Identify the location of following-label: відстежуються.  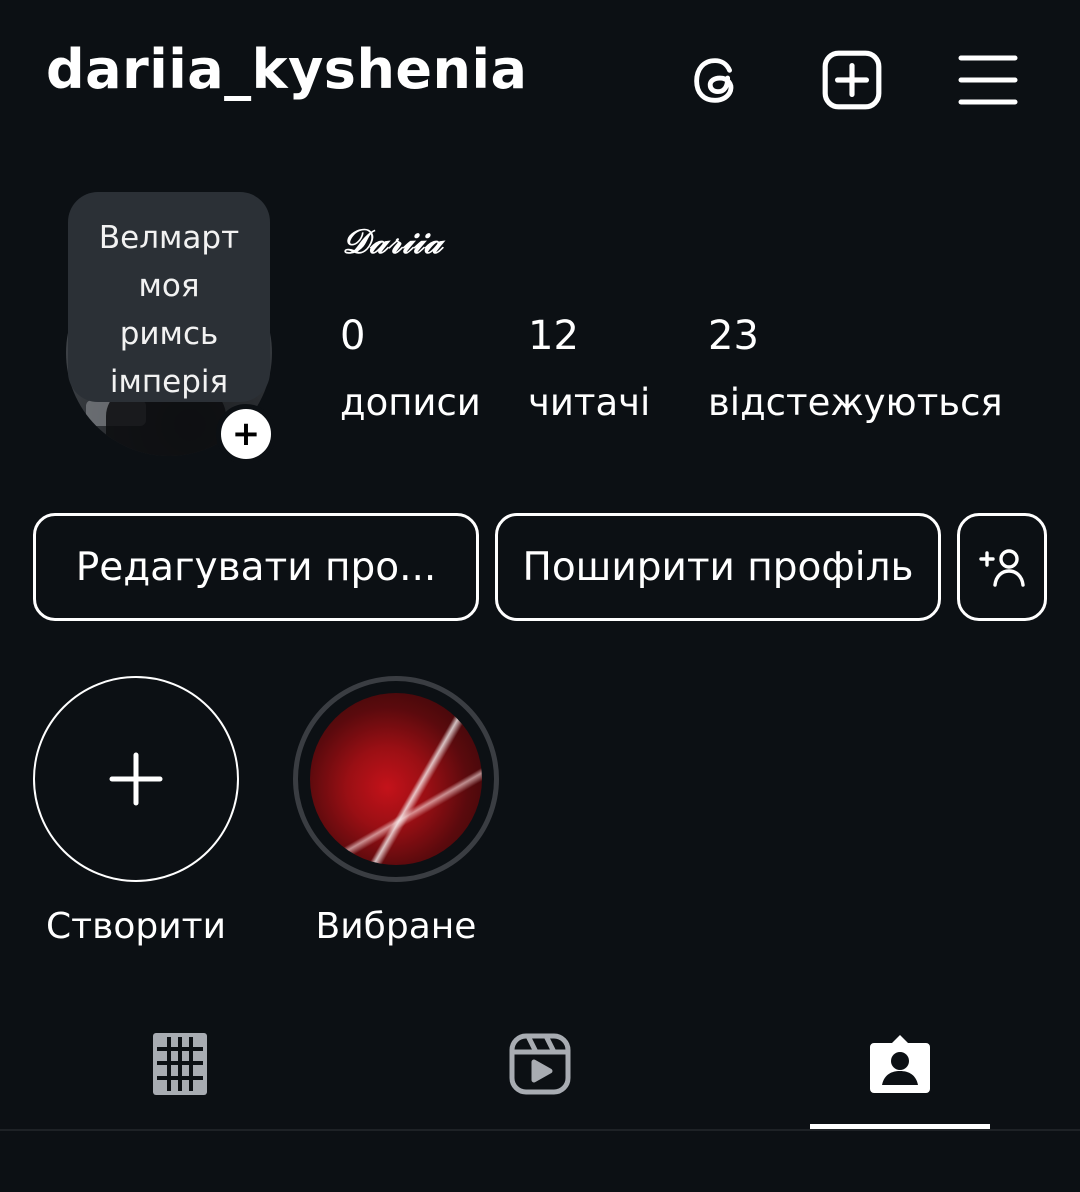
(855, 402).